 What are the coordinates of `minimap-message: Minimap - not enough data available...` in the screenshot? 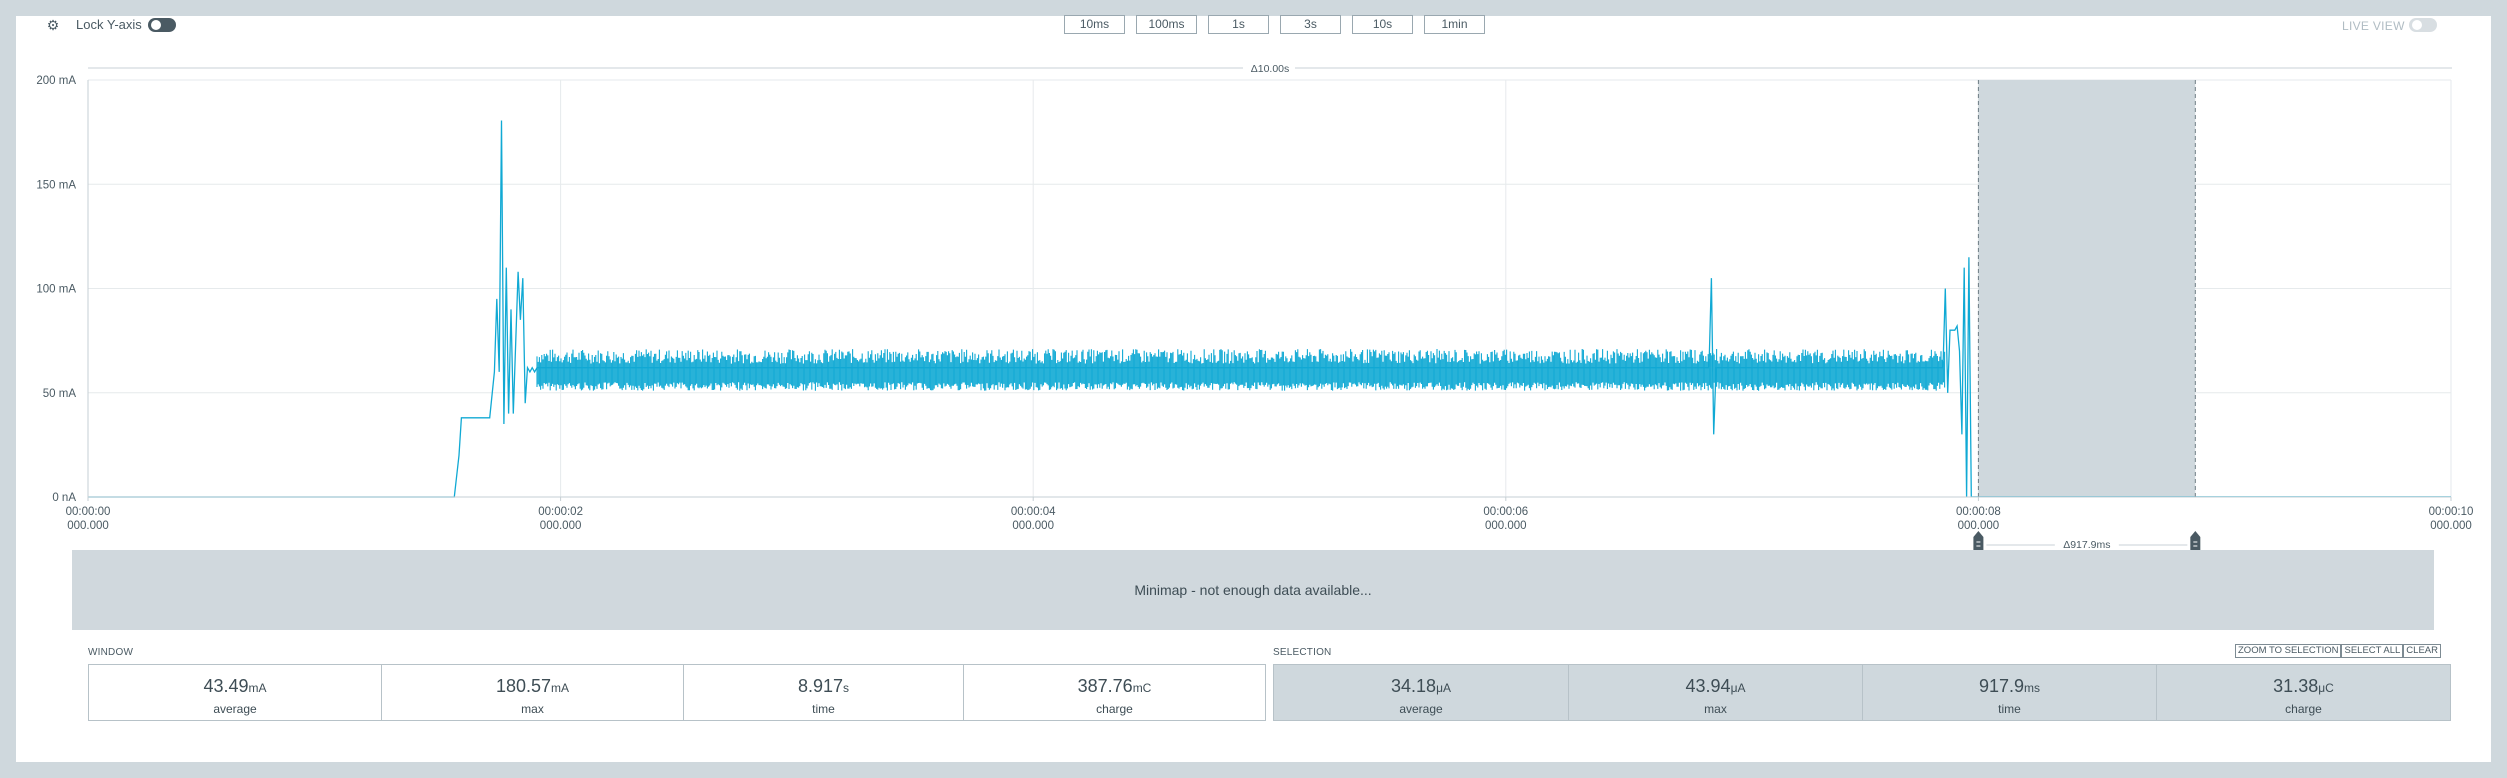 It's located at (1253, 590).